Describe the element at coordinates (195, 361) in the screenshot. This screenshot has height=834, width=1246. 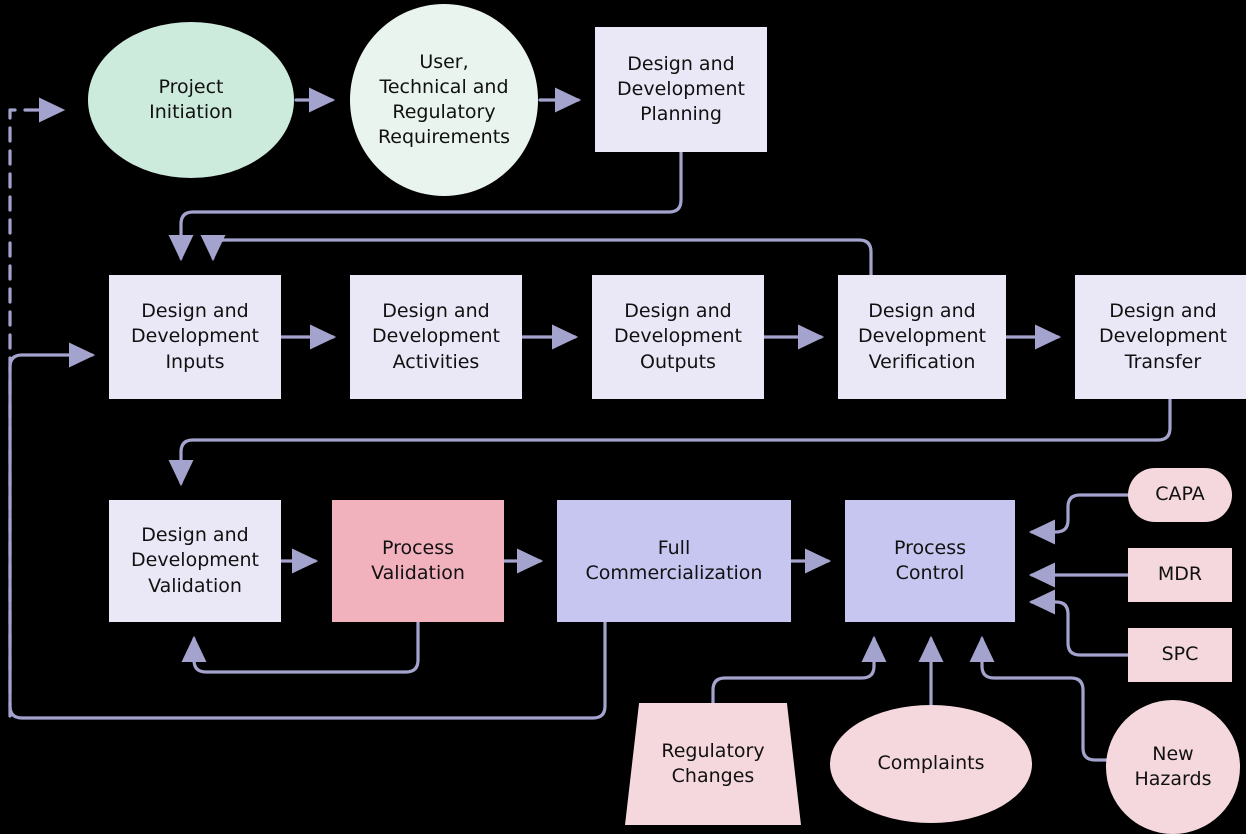
I see `node-label-line: Inputs` at that location.